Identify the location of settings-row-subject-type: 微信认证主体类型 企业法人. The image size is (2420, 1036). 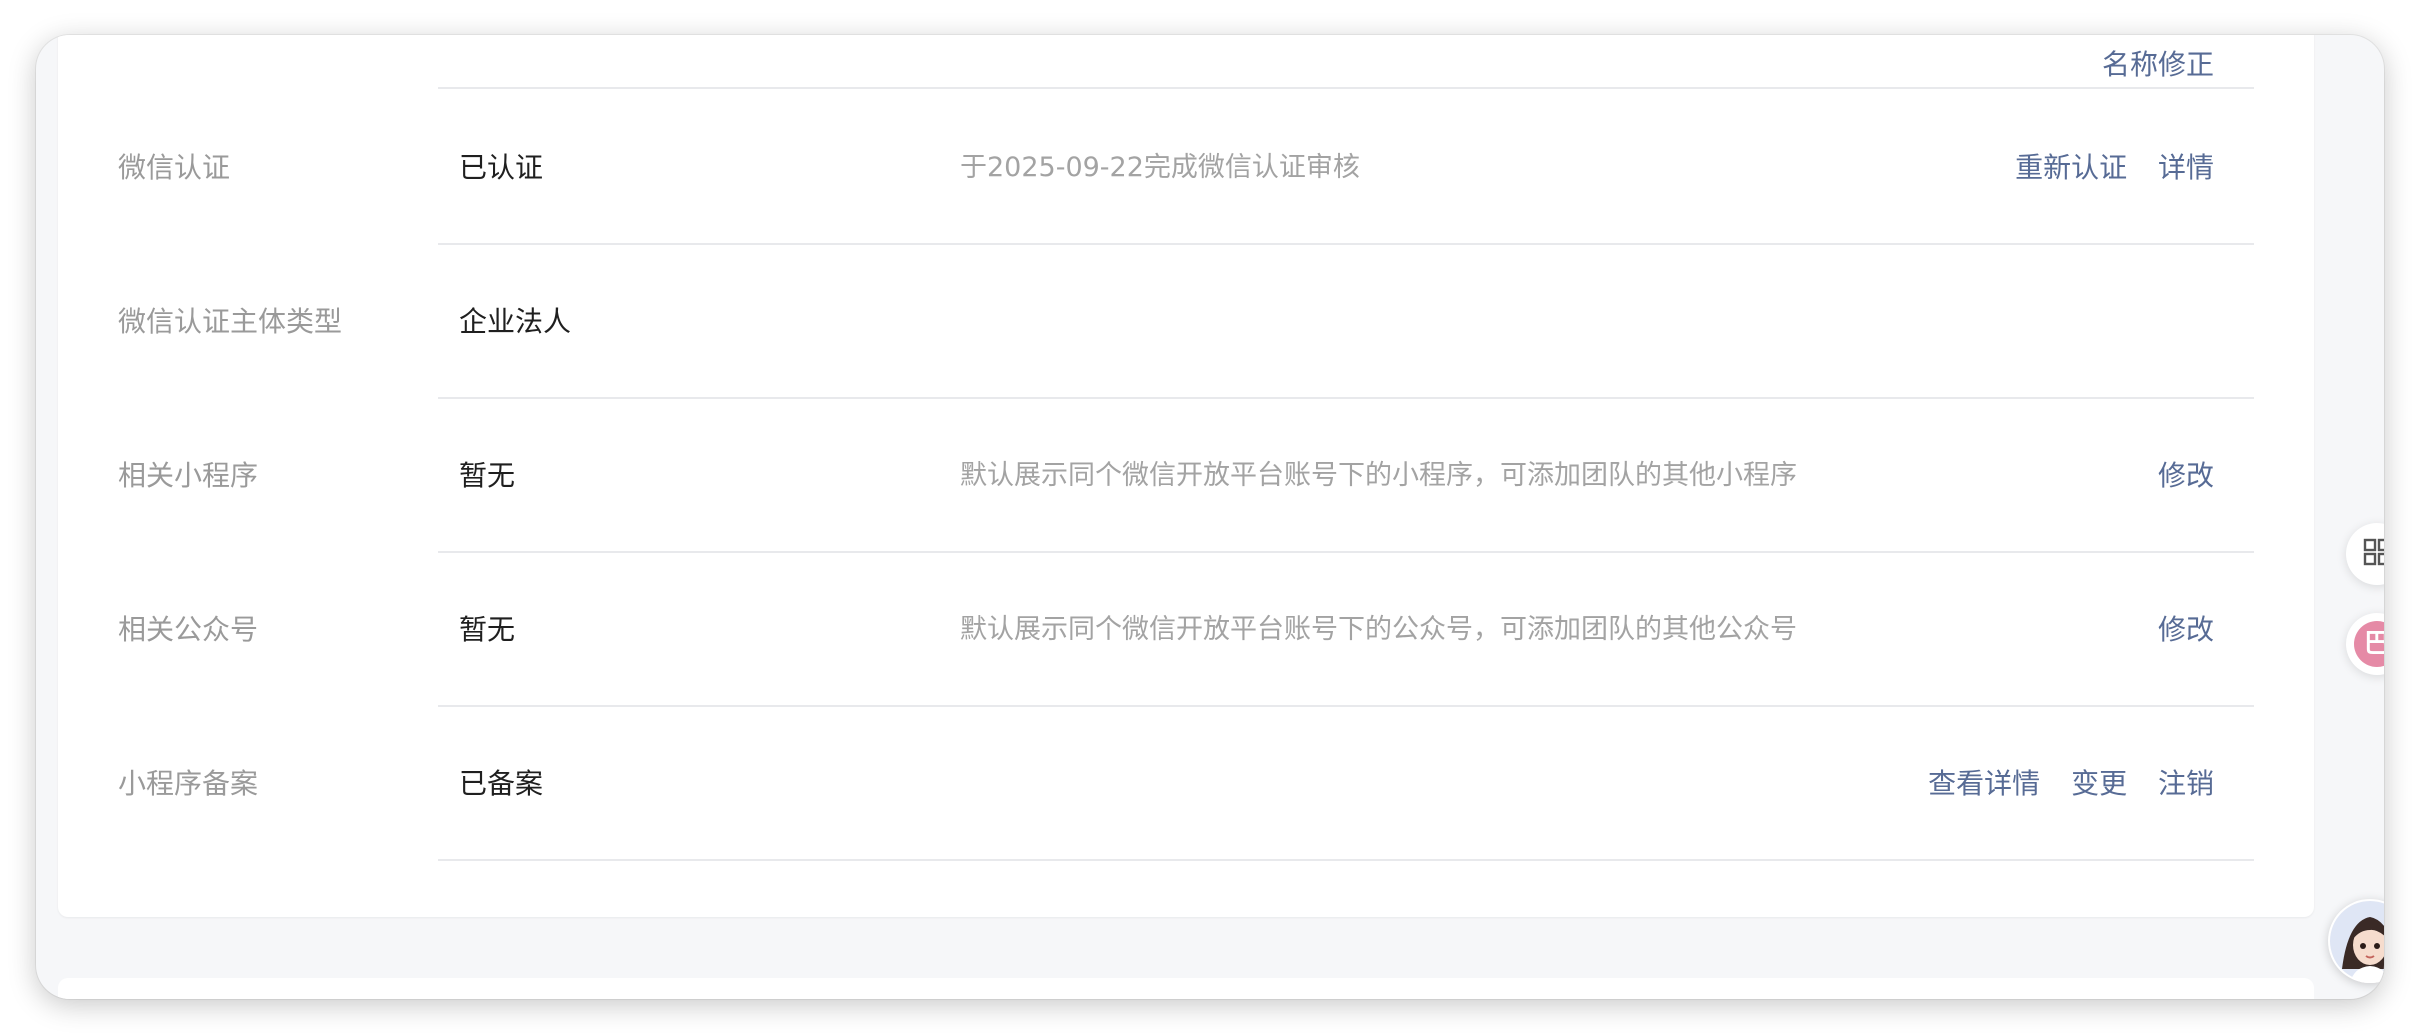
(1186, 322).